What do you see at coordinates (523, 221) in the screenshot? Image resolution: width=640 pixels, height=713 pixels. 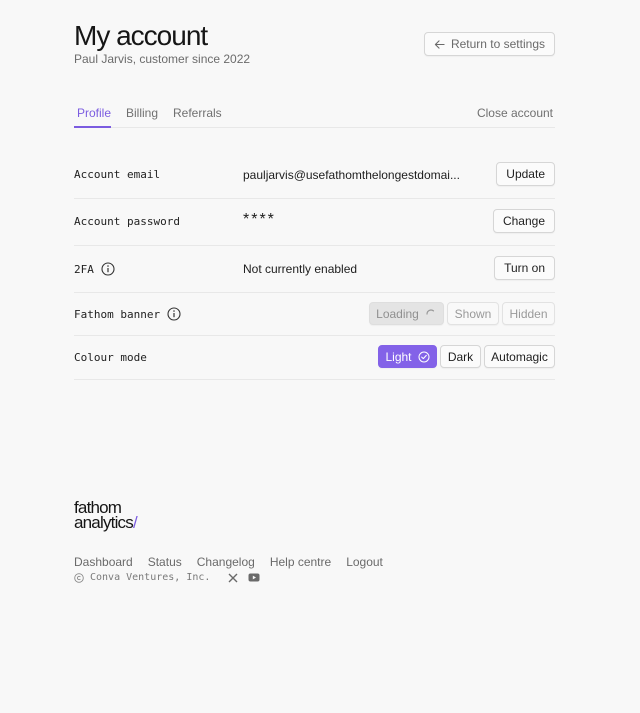 I see `change-password-button: Change` at bounding box center [523, 221].